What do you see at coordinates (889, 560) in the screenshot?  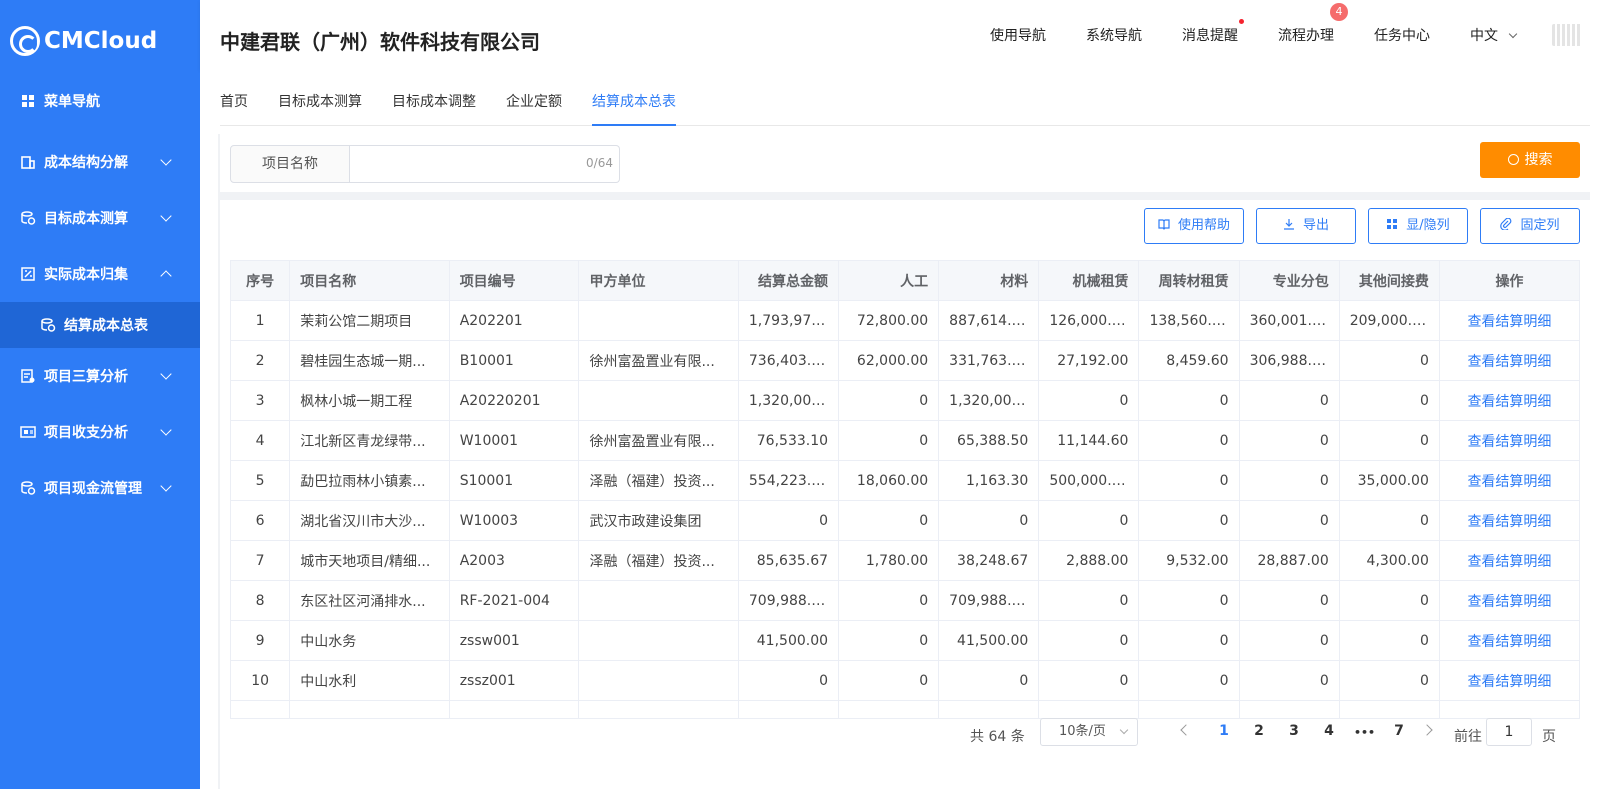 I see `table-cell: 1,780.00` at bounding box center [889, 560].